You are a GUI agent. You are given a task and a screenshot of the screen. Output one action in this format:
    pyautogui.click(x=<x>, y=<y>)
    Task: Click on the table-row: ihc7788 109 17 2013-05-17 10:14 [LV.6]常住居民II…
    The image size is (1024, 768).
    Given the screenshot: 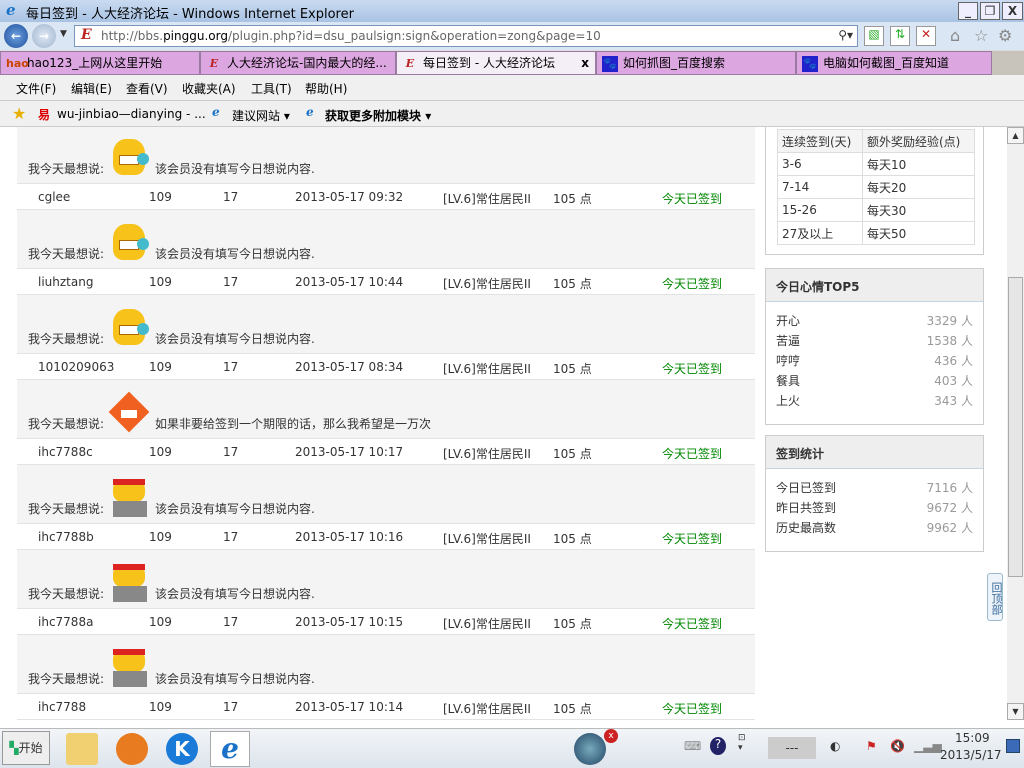 What is the action you would take?
    pyautogui.click(x=386, y=706)
    